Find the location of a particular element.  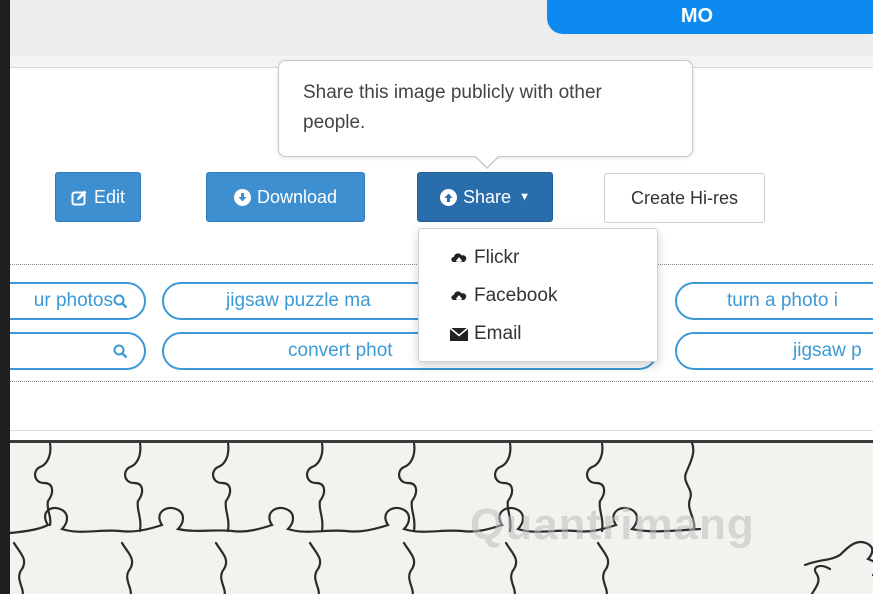

tag-pill is located at coordinates (73, 351).